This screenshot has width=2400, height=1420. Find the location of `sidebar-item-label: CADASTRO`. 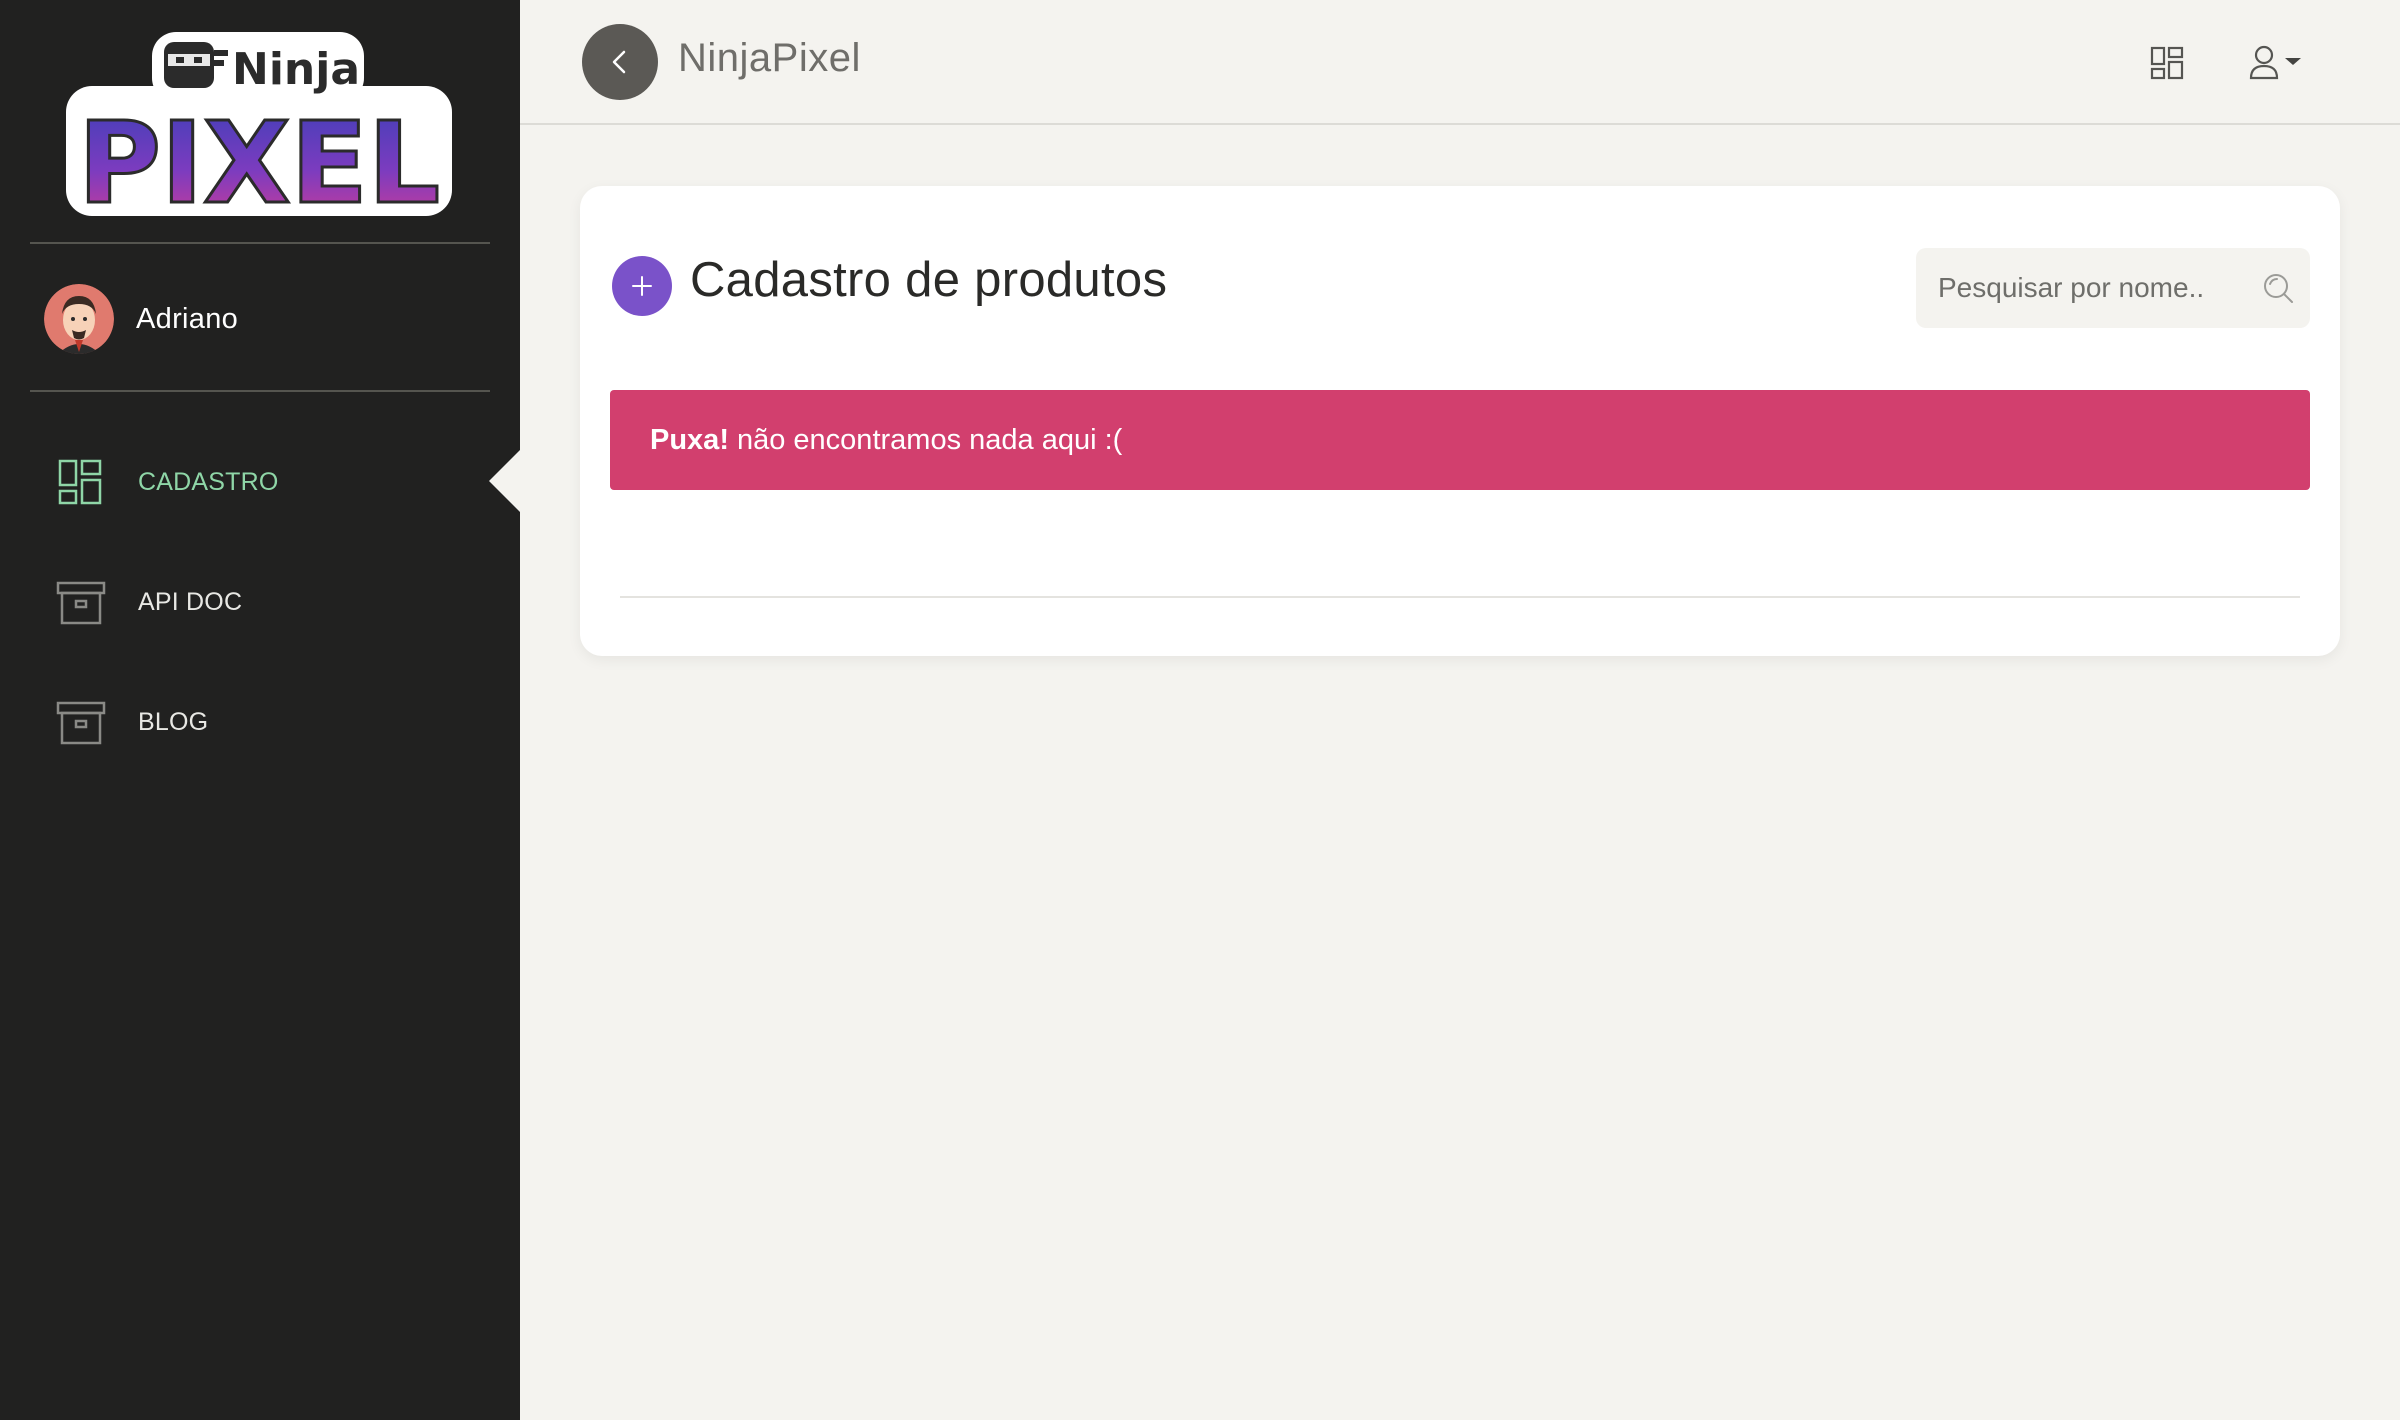

sidebar-item-label: CADASTRO is located at coordinates (208, 481).